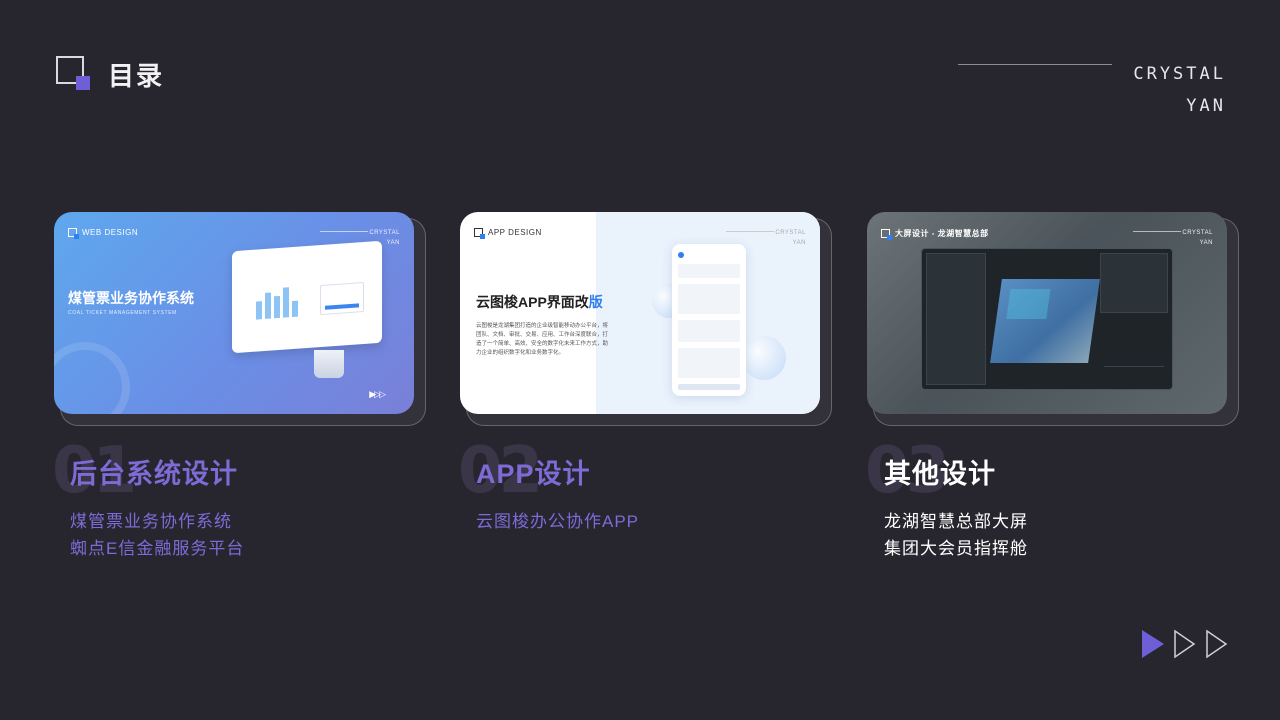 This screenshot has width=1280, height=720. I want to click on bar-graphic, so click(277, 303).